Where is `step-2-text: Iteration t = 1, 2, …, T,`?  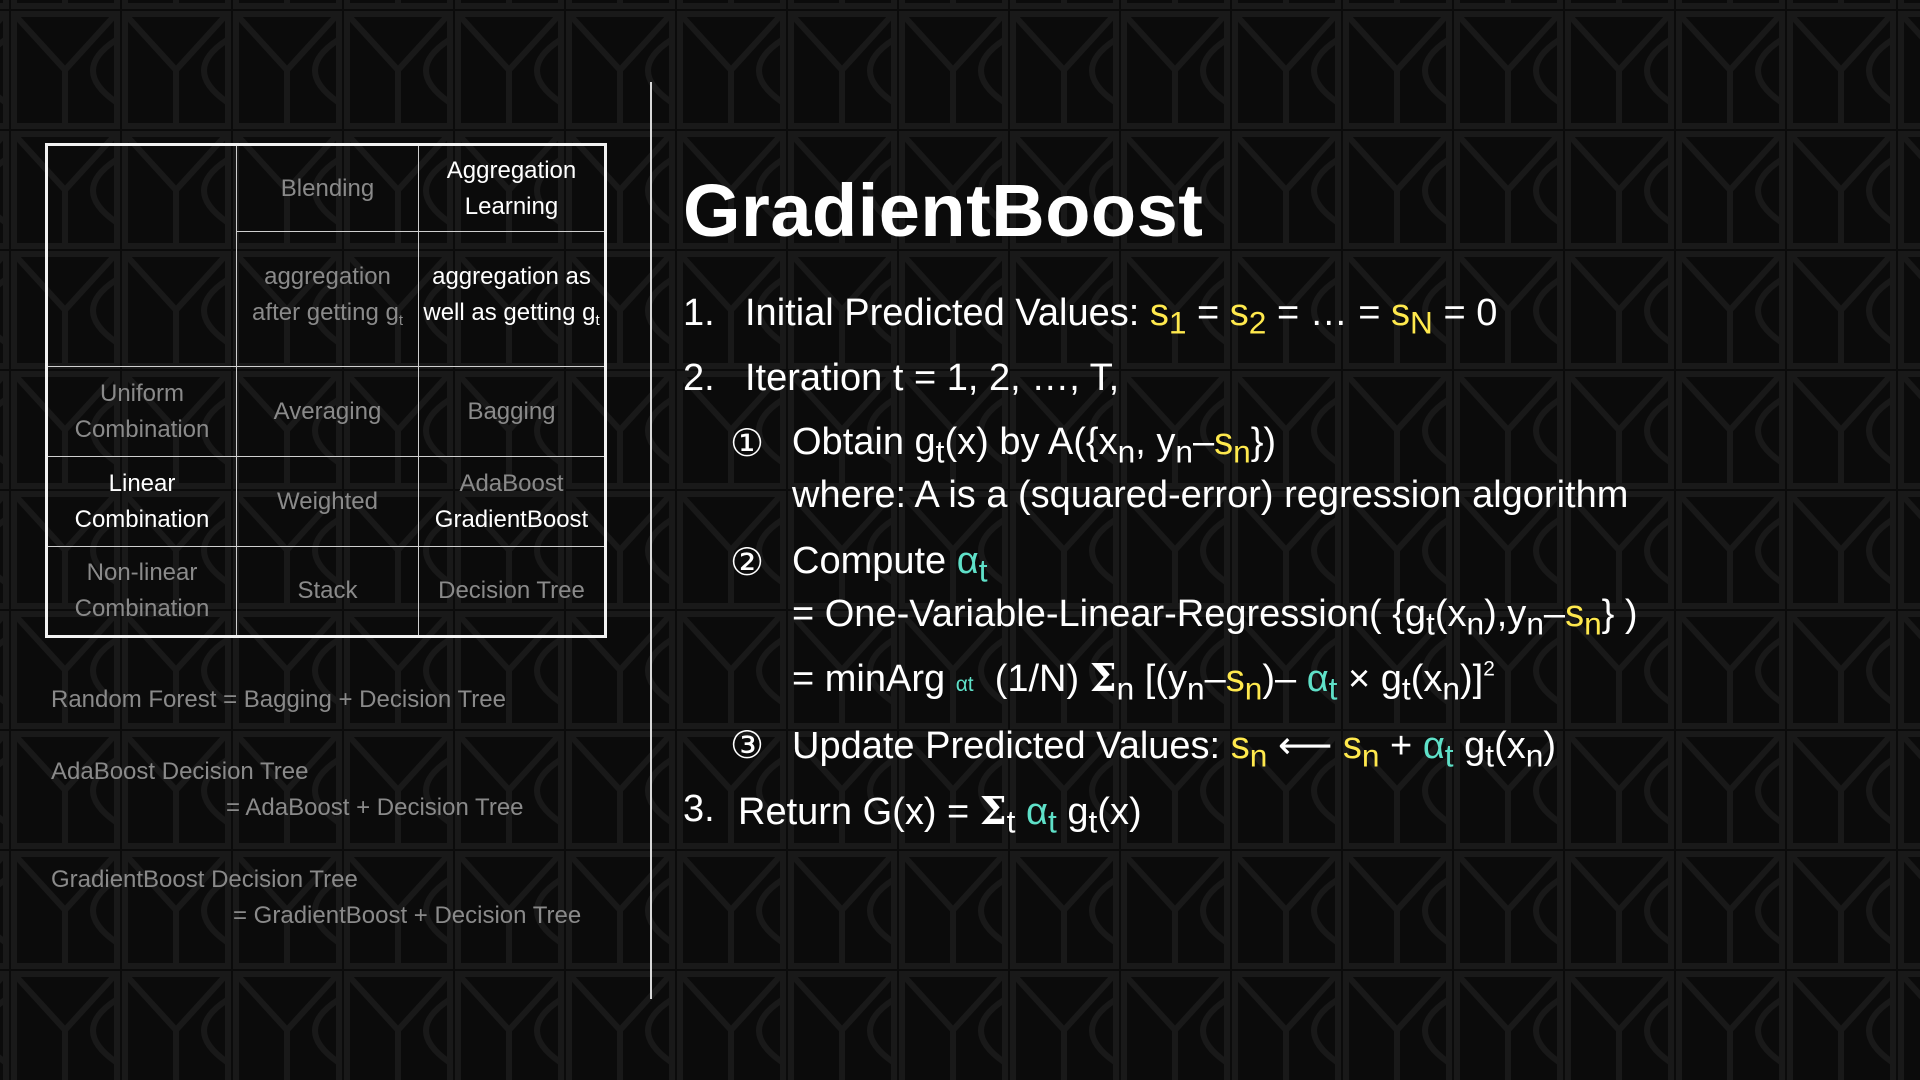 step-2-text: Iteration t = 1, 2, …, T, is located at coordinates (932, 378).